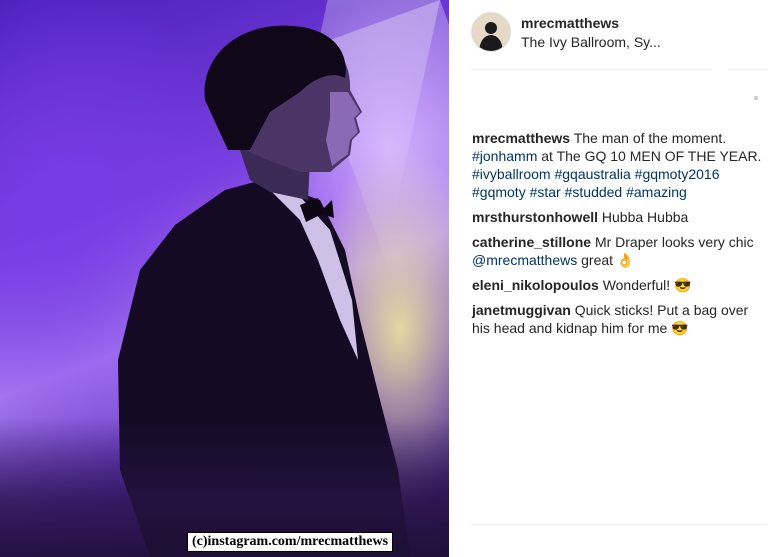 The image size is (773, 557). What do you see at coordinates (608, 260) in the screenshot?
I see `comment-text: great 👌` at bounding box center [608, 260].